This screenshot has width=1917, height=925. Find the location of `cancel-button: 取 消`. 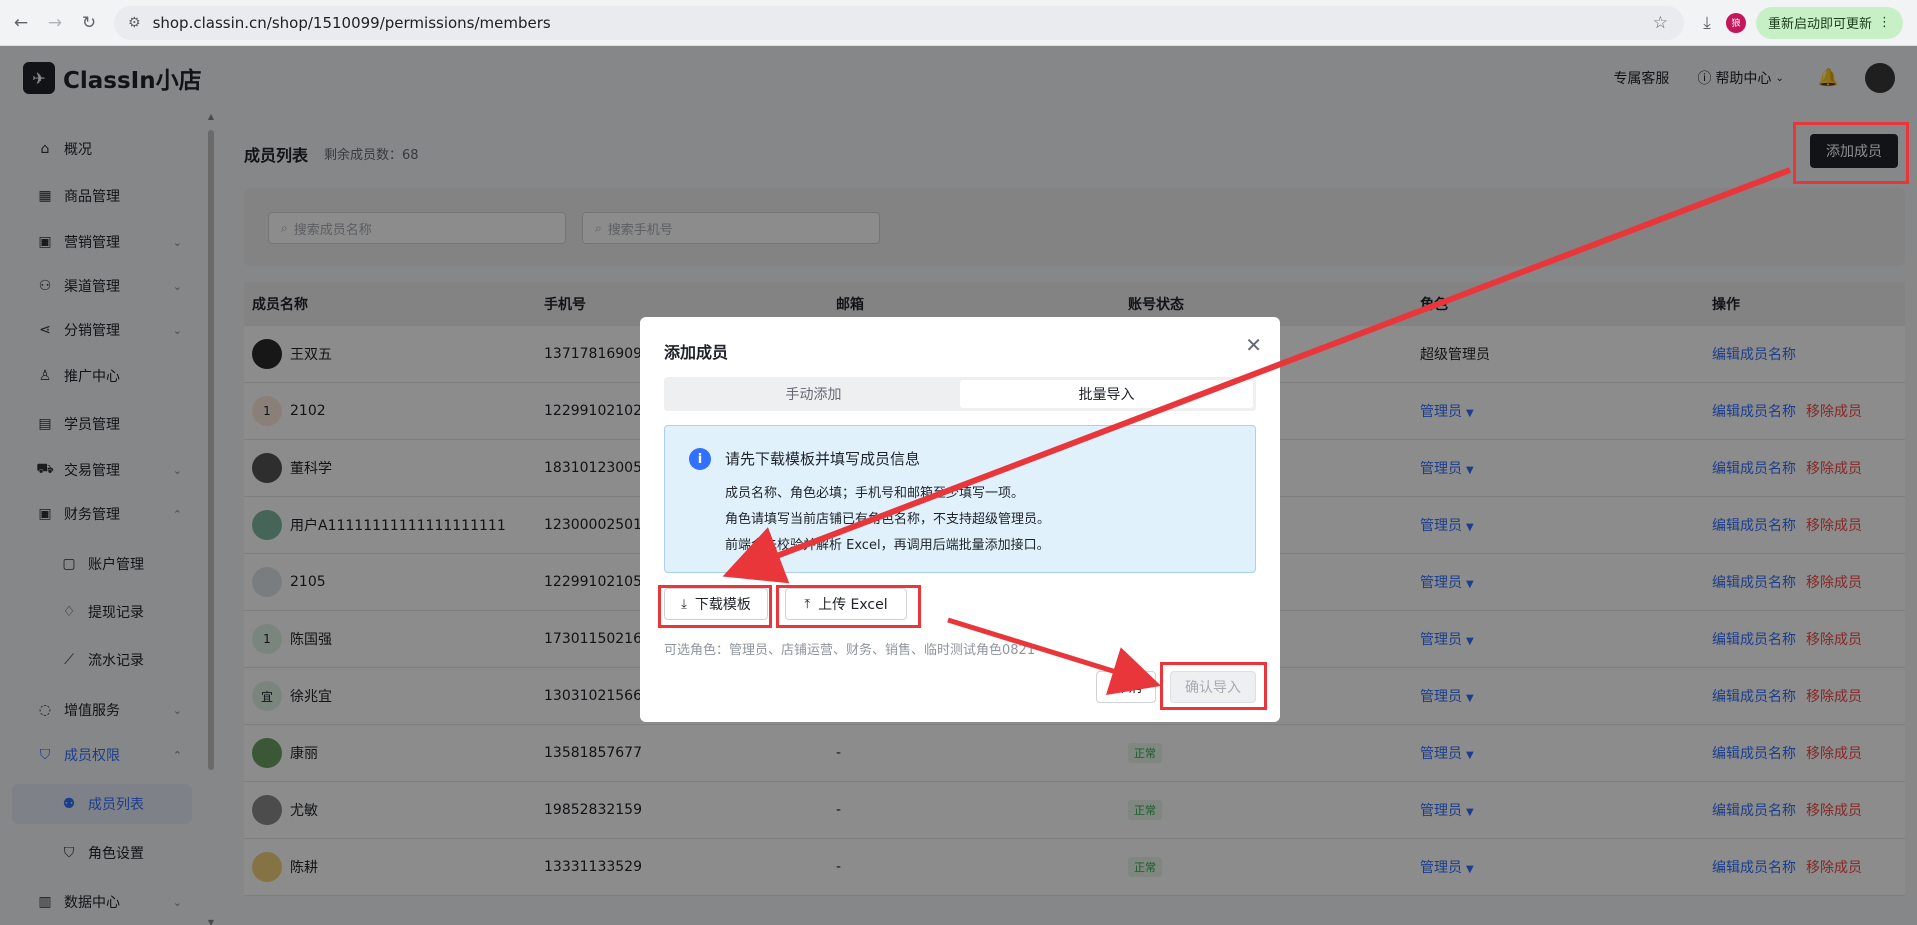

cancel-button: 取 消 is located at coordinates (1126, 687).